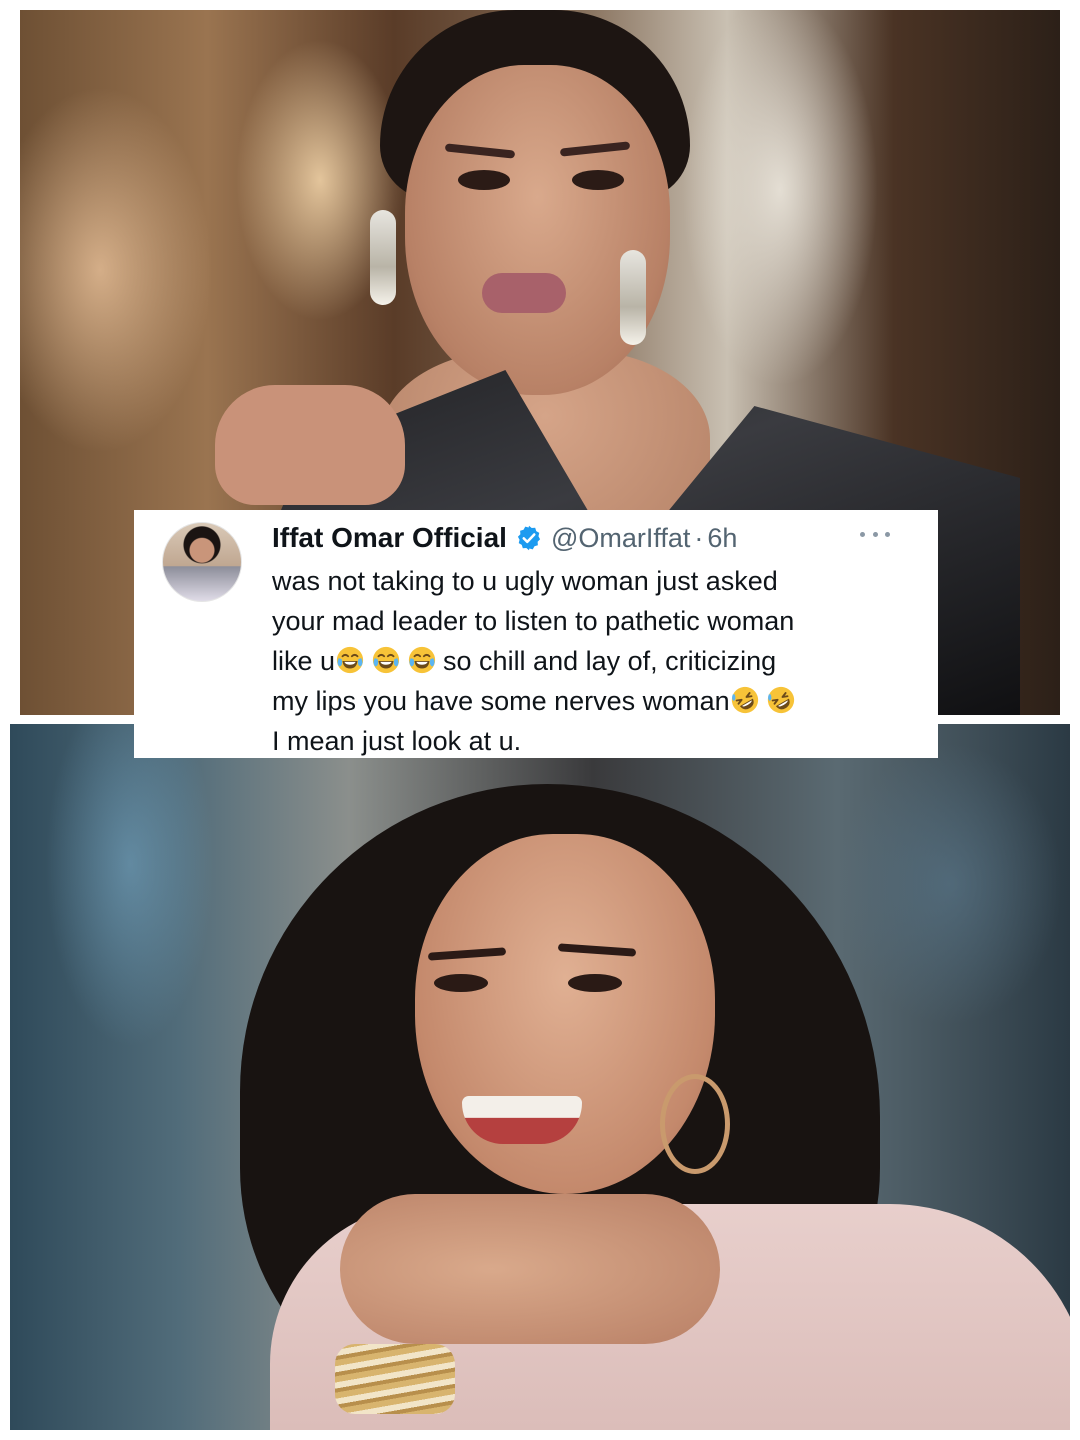 Image resolution: width=1080 pixels, height=1440 pixels. I want to click on handle: @OmarIffat, so click(620, 538).